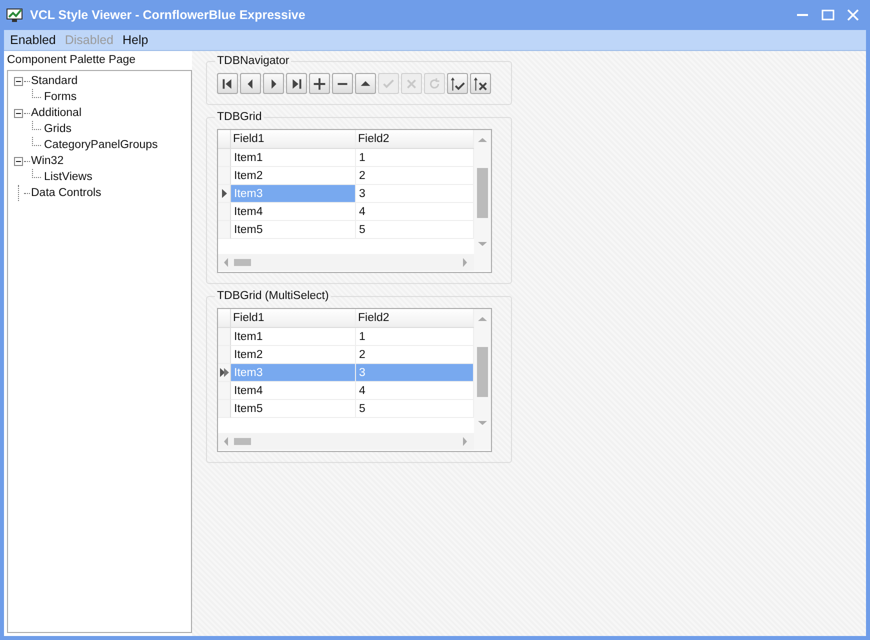  I want to click on discard-button, so click(480, 83).